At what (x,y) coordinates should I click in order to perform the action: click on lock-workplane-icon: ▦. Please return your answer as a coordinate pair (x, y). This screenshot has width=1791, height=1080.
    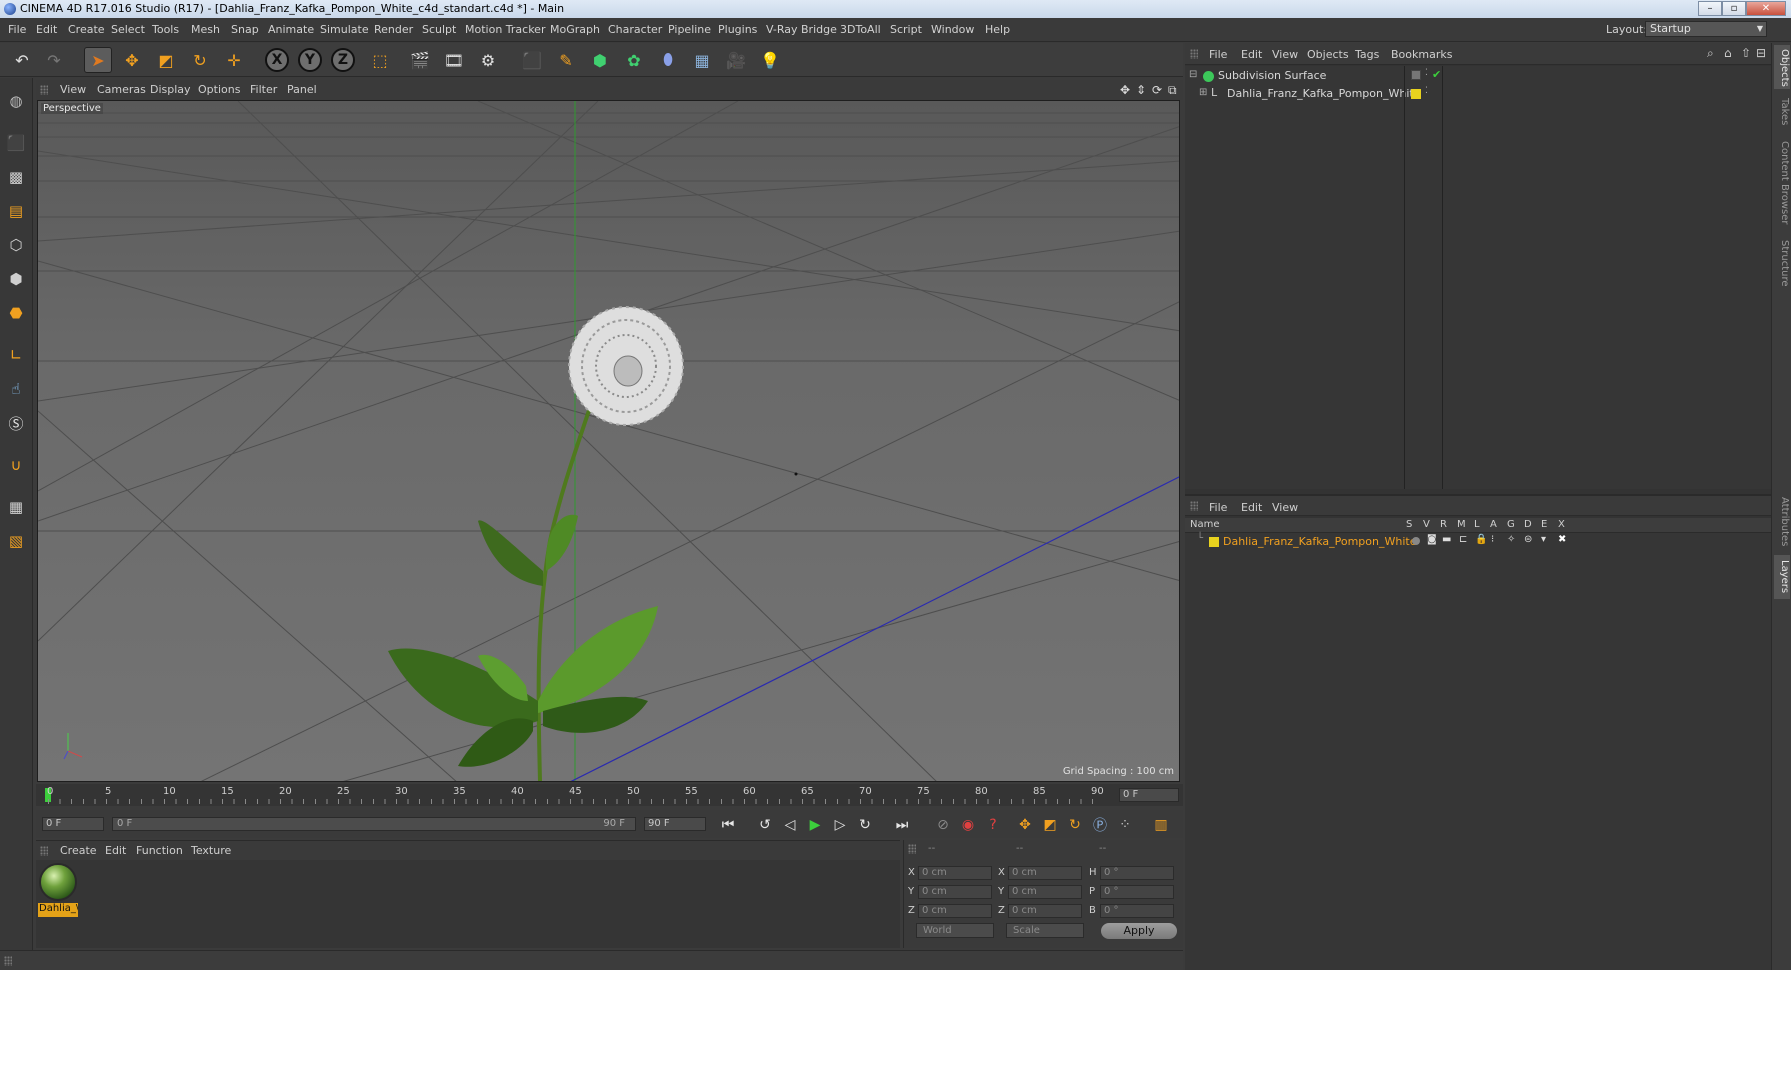
    Looking at the image, I should click on (16, 507).